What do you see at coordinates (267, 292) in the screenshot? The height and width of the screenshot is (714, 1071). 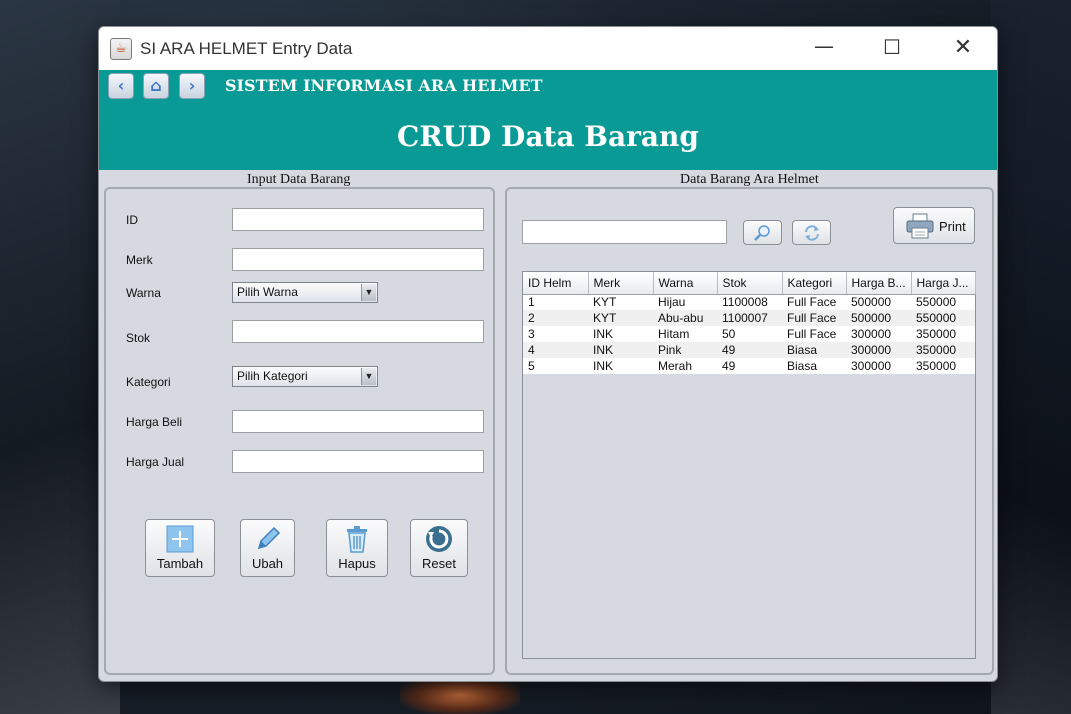 I see `warna-selected-value: Pilih Warna` at bounding box center [267, 292].